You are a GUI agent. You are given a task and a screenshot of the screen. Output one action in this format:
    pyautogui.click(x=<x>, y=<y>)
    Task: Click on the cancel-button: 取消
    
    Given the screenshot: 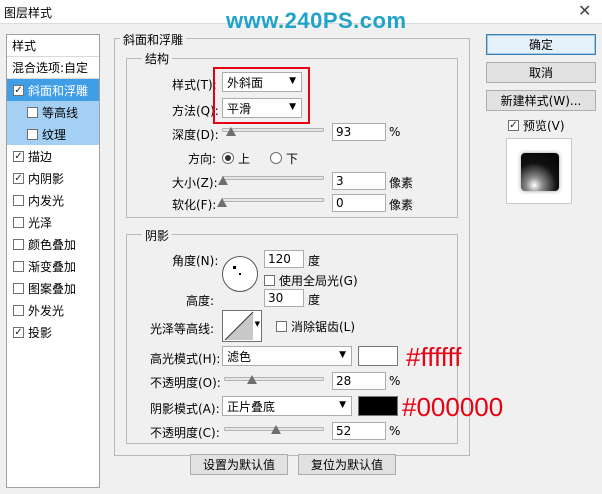 What is the action you would take?
    pyautogui.click(x=541, y=72)
    